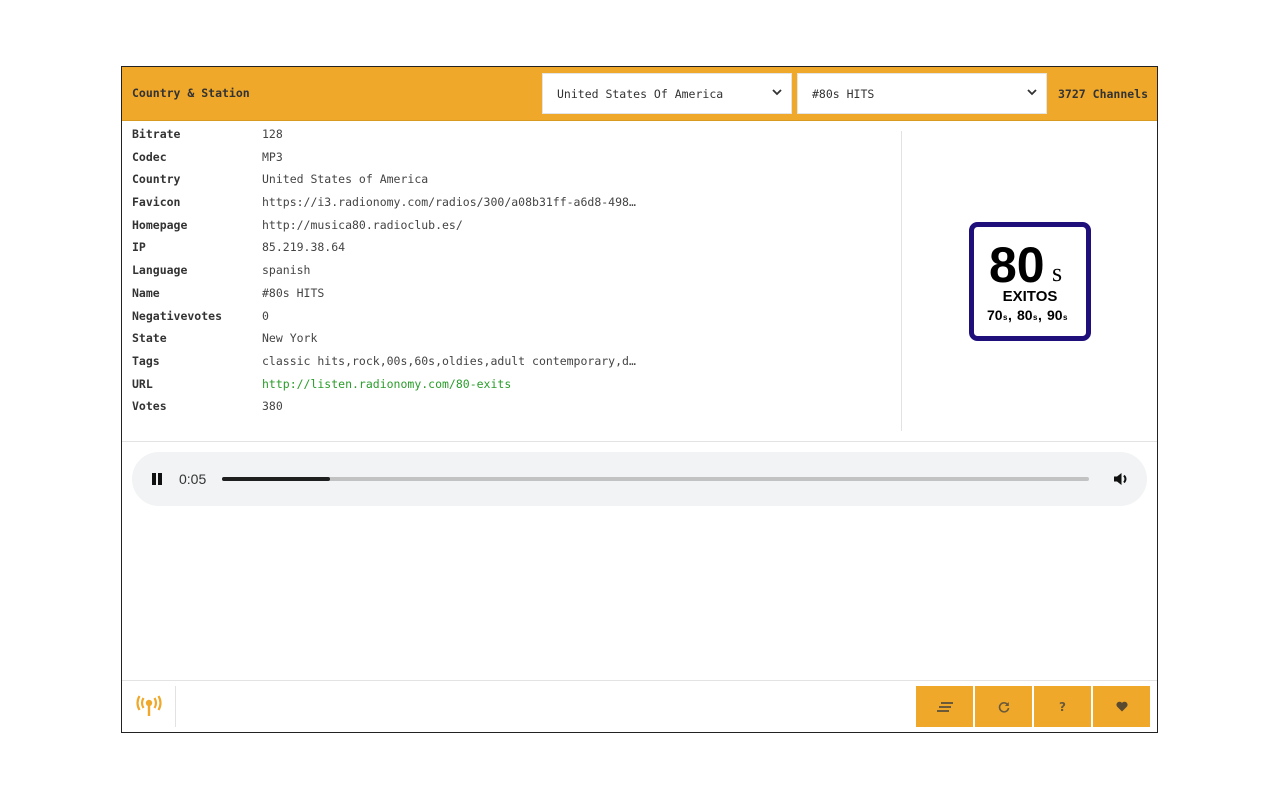  I want to click on heart-icon, so click(1121, 706).